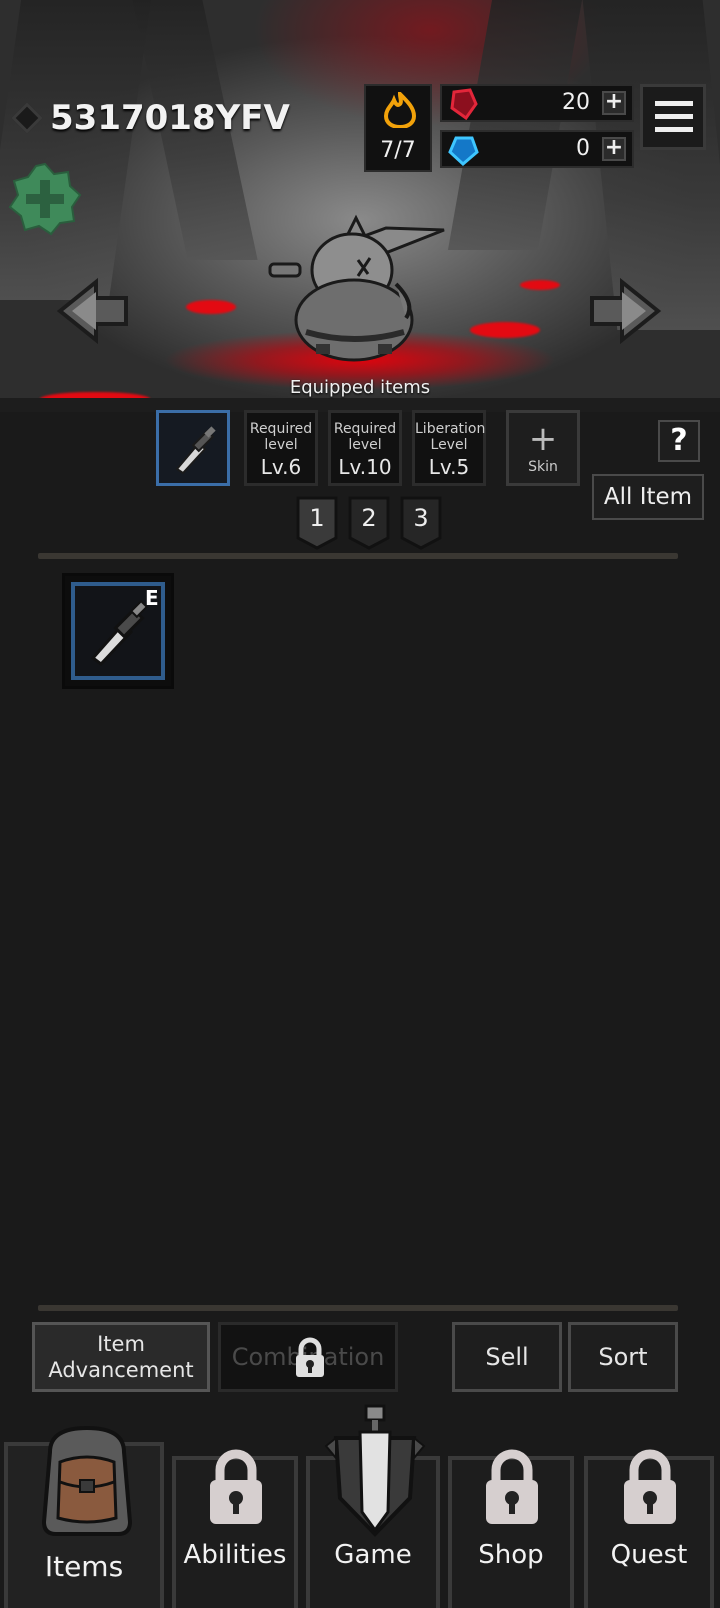 This screenshot has height=1608, width=720. Describe the element at coordinates (121, 1357) in the screenshot. I see `item-advancement-button: Item Advancement` at that location.